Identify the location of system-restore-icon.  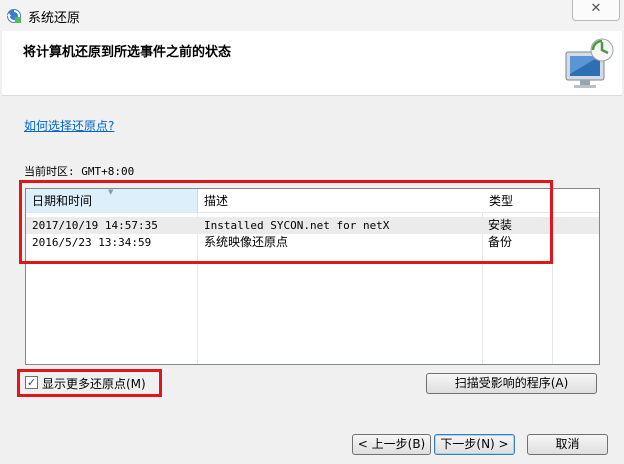
(14, 16).